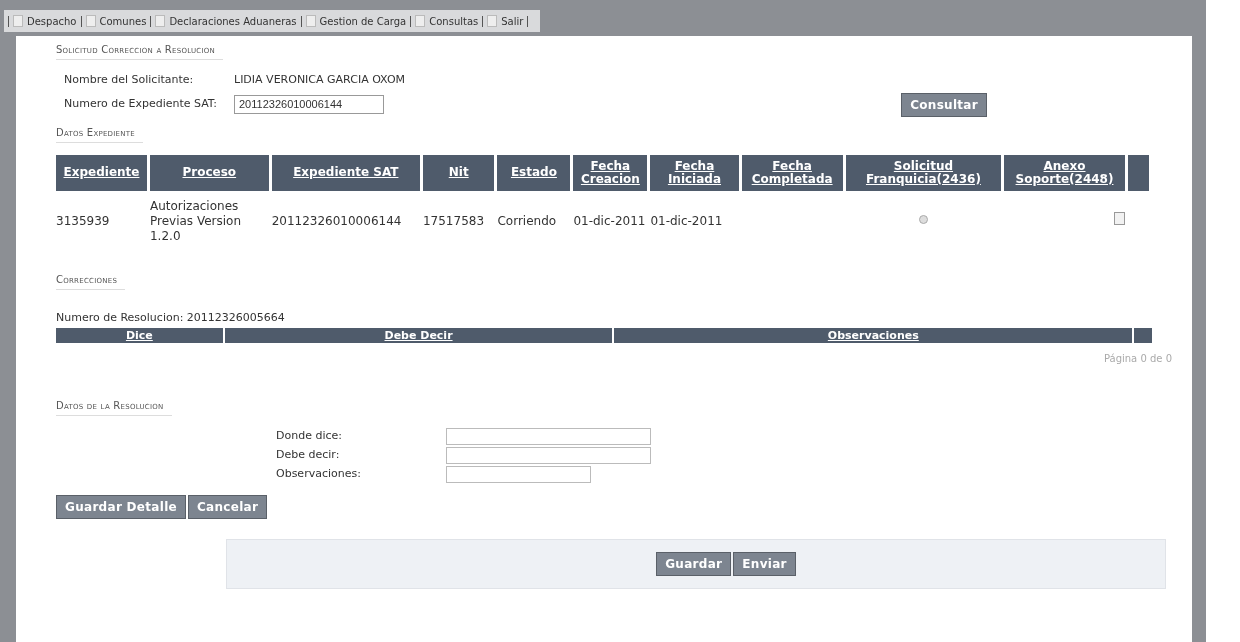 This screenshot has height=642, width=1240. I want to click on column-header: Fecha Iniciada, so click(694, 172).